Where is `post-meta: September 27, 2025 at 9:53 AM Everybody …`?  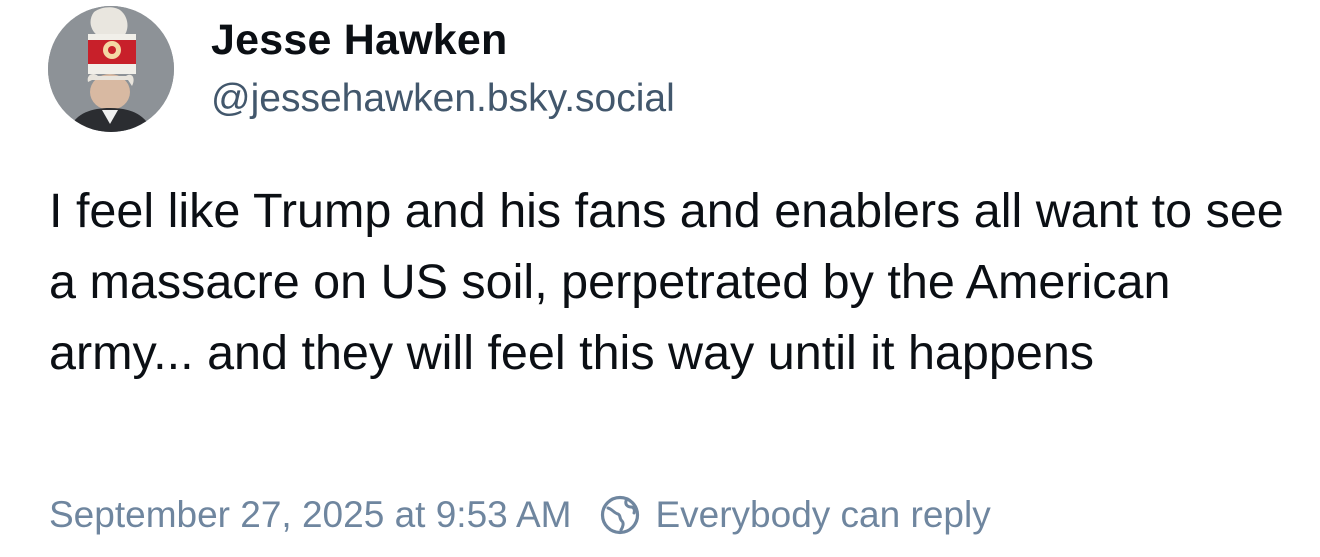
post-meta: September 27, 2025 at 9:53 AM Everybody … is located at coordinates (520, 515).